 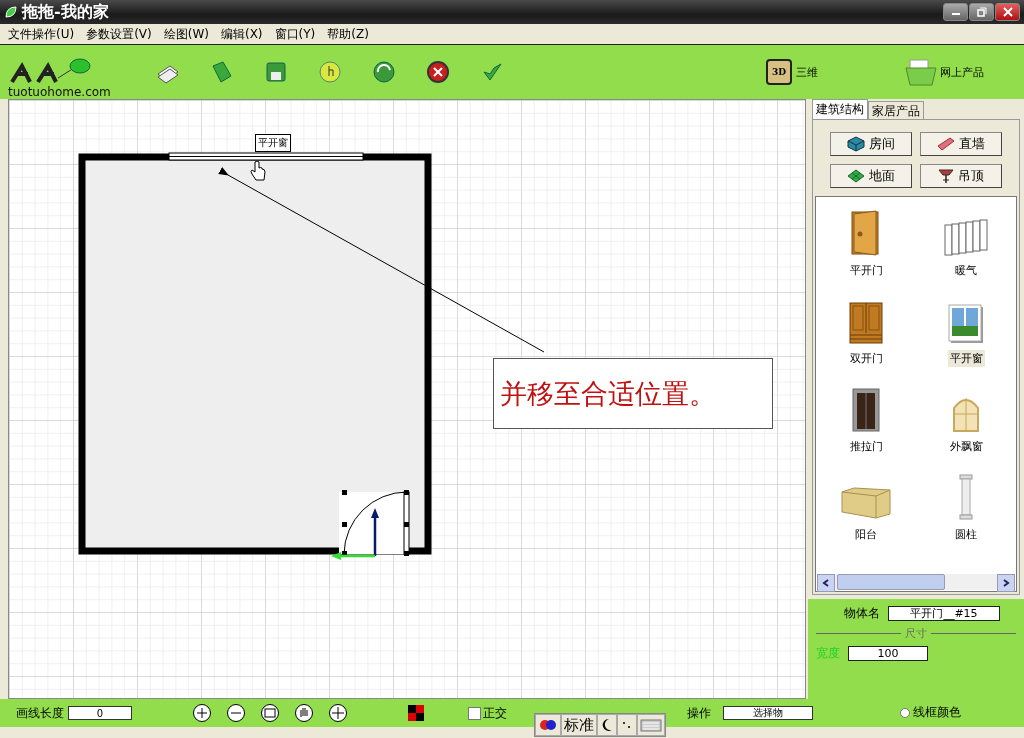 What do you see at coordinates (891, 582) in the screenshot?
I see `scrollbar-thumb` at bounding box center [891, 582].